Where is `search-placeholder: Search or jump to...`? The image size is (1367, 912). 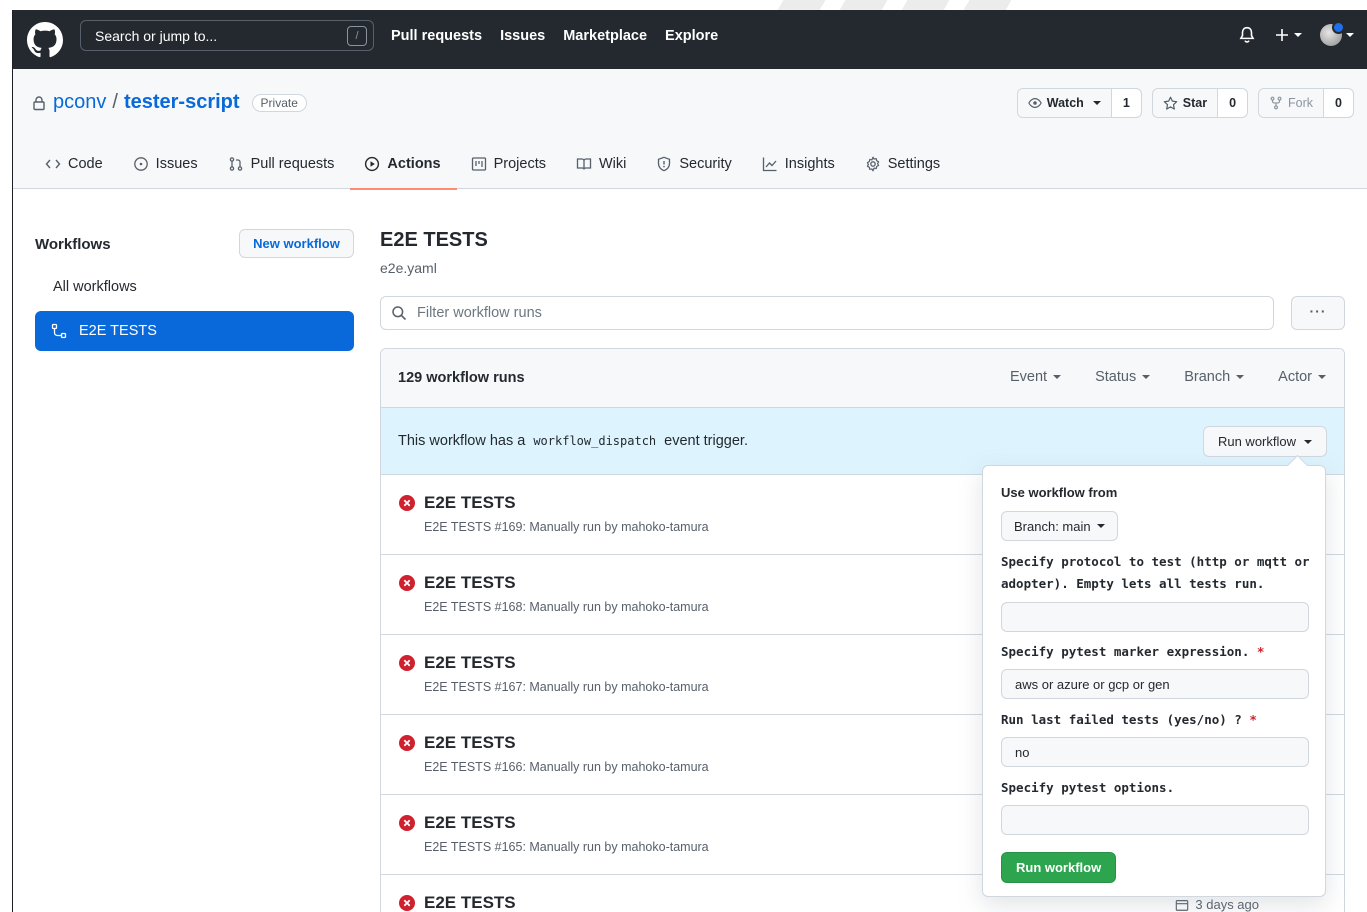
search-placeholder: Search or jump to... is located at coordinates (156, 36).